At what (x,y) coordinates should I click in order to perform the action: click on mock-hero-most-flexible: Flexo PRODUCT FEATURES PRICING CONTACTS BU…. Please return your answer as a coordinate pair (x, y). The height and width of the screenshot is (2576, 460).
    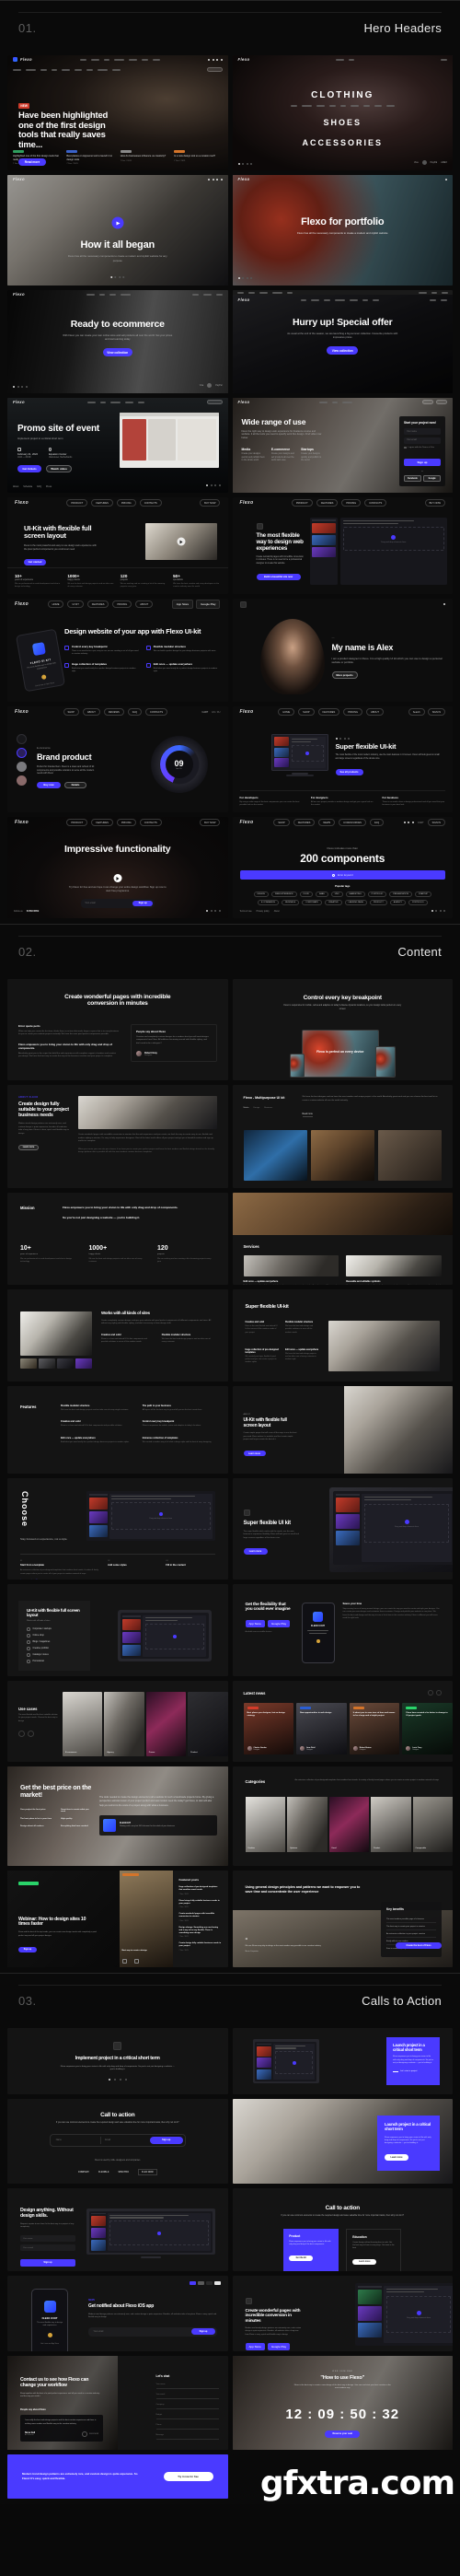
    Looking at the image, I should click on (342, 545).